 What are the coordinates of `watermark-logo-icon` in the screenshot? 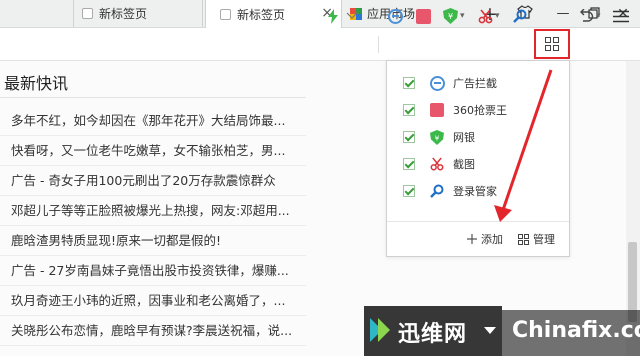 It's located at (380, 330).